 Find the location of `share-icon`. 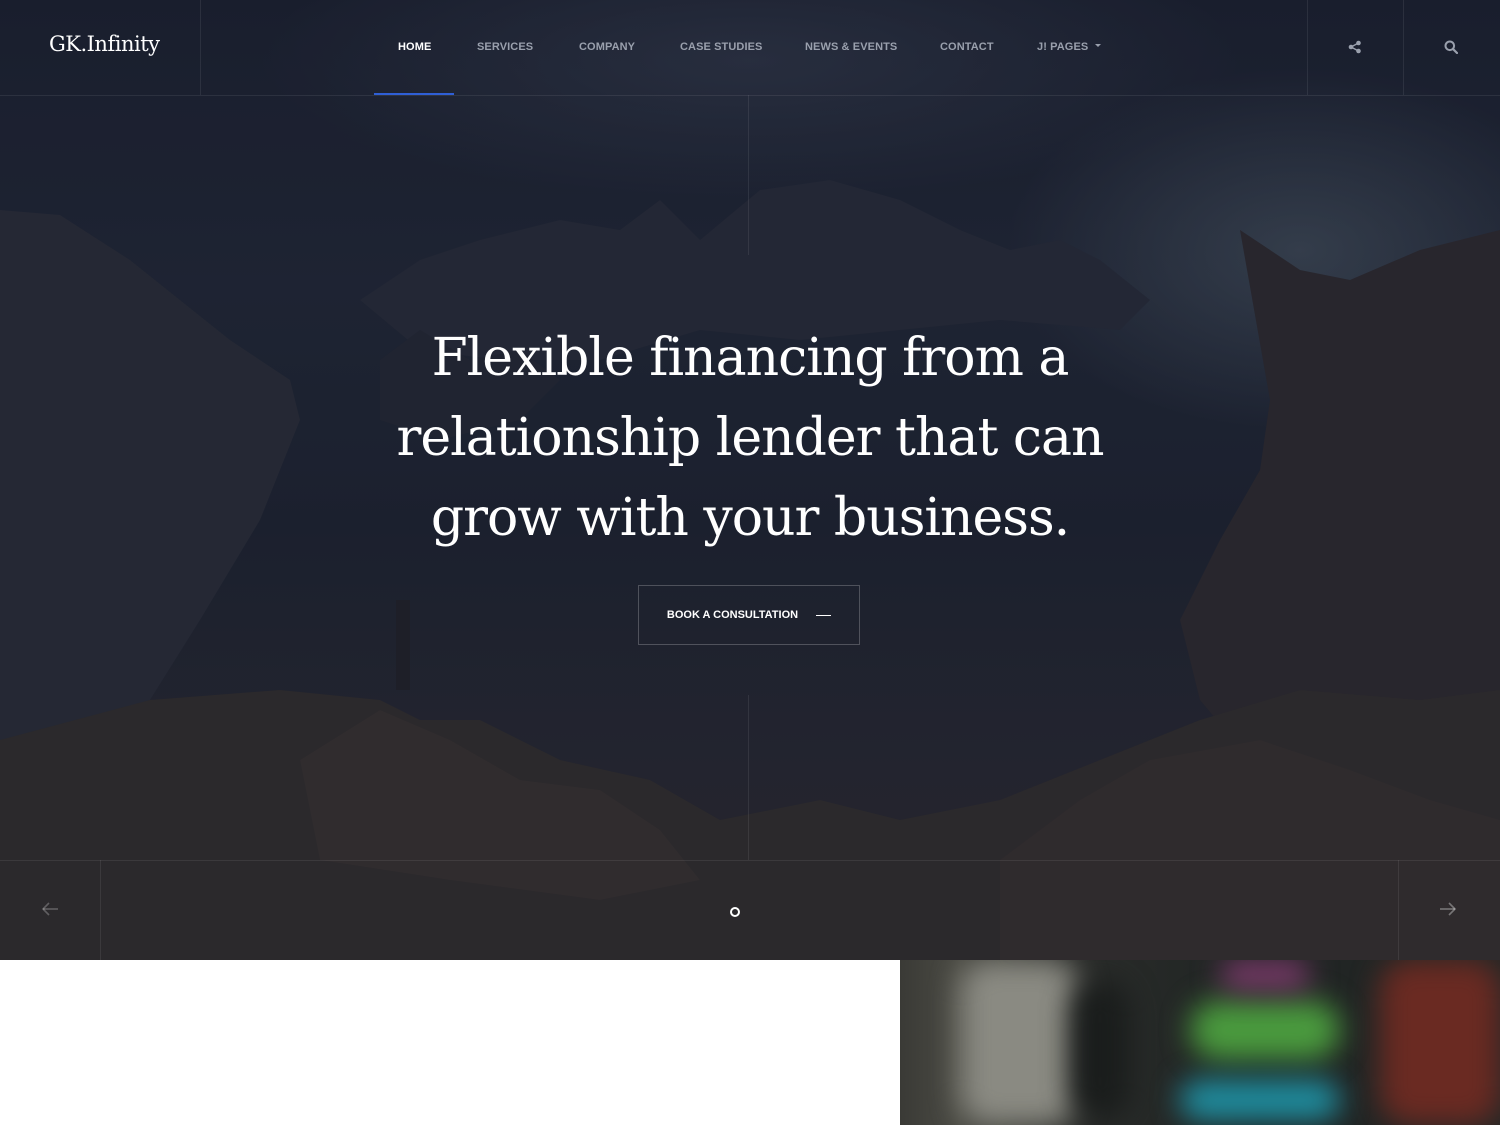

share-icon is located at coordinates (1355, 47).